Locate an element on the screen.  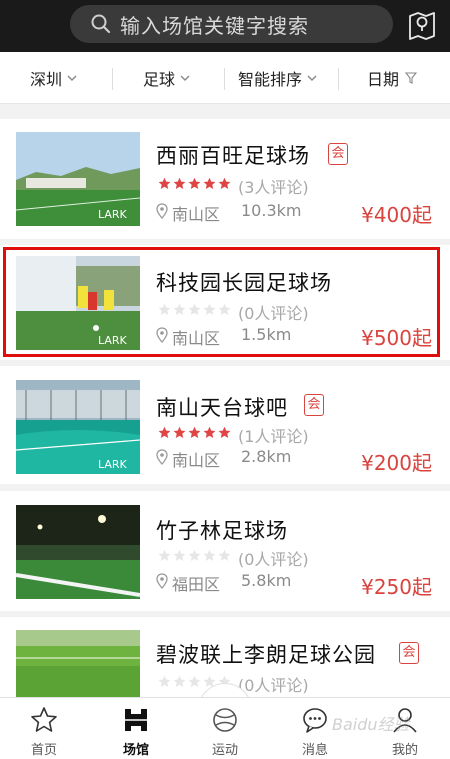
filter-city: 深圳 is located at coordinates (53, 78).